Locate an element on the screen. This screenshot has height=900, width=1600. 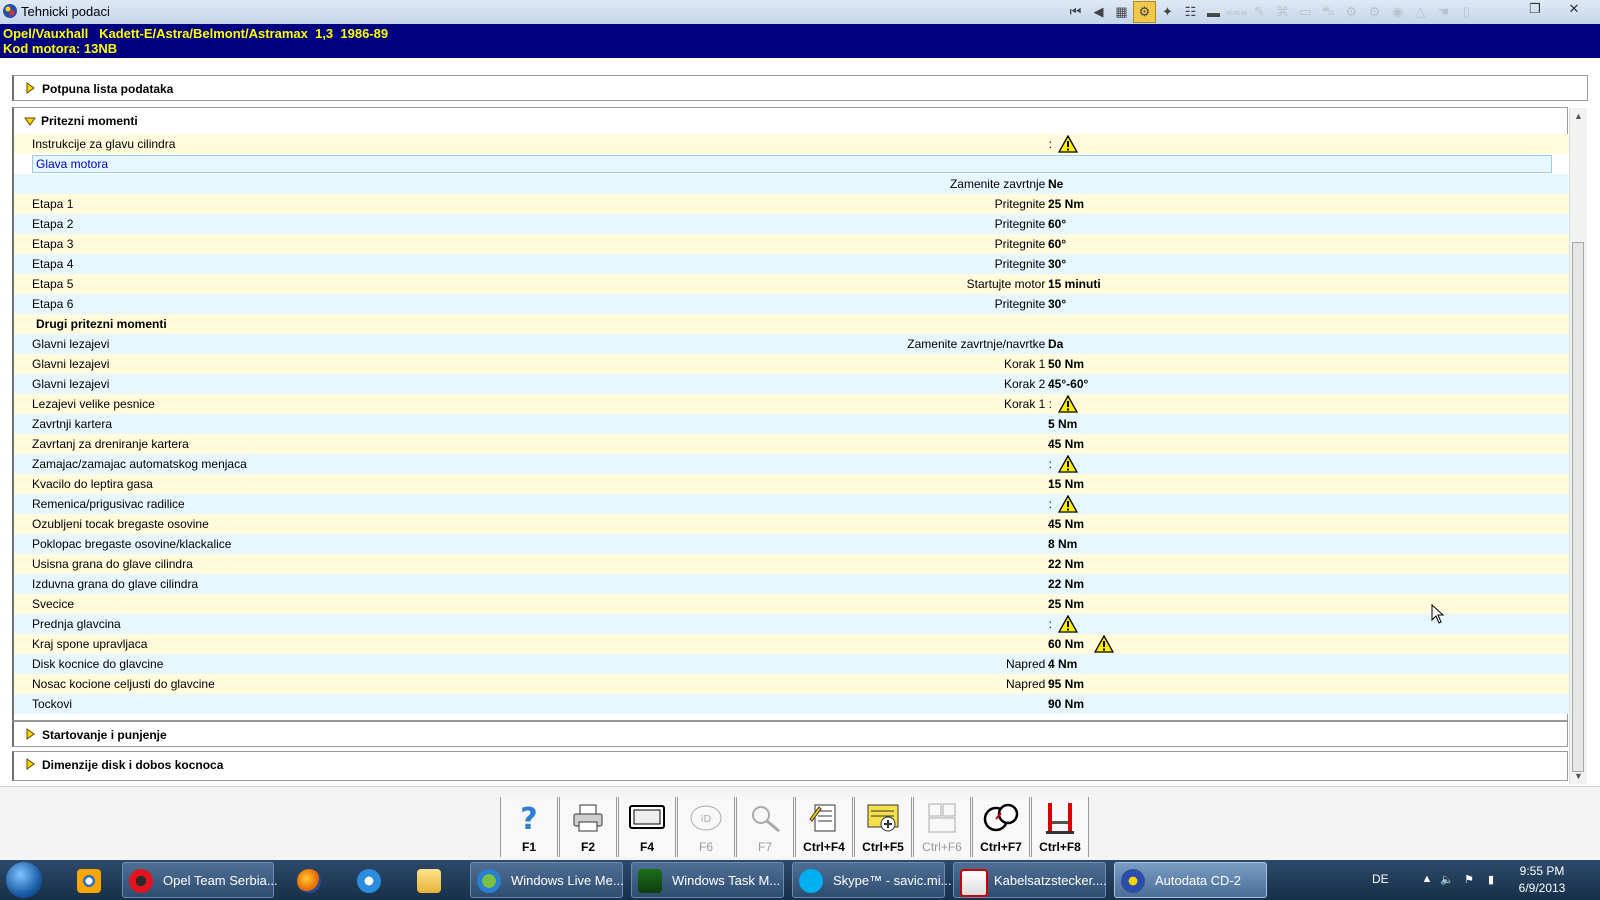
hand-icon: ☚ is located at coordinates (1443, 12).